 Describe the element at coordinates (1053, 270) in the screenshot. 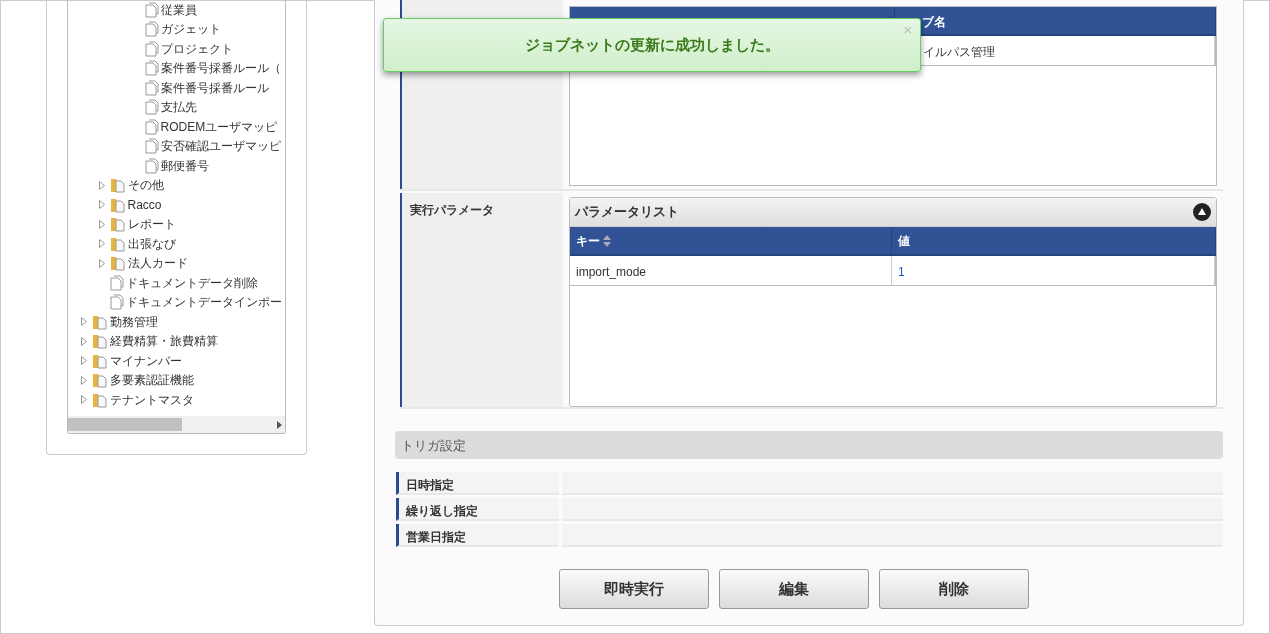

I see `table-cell: 1` at that location.